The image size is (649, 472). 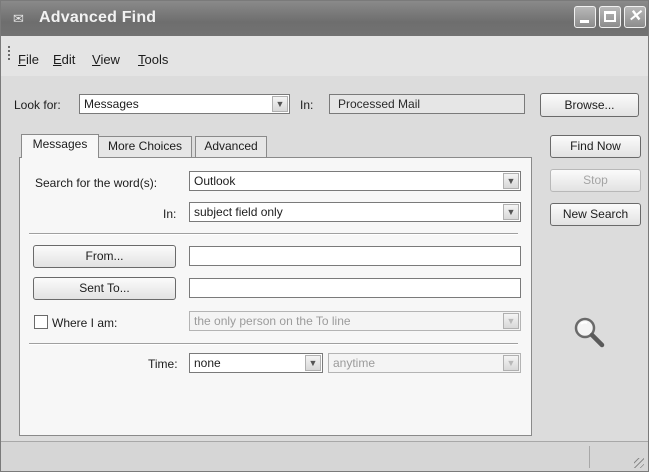 I want to click on time-range-value: anytime, so click(x=354, y=363).